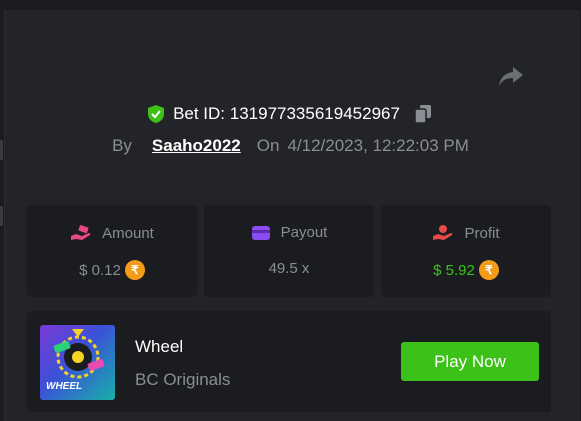 The image size is (581, 421). I want to click on share-button, so click(511, 77).